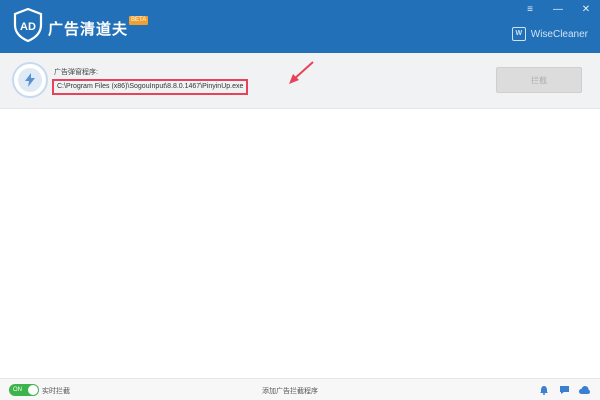 This screenshot has width=600, height=400. Describe the element at coordinates (301, 72) in the screenshot. I see `annotation-arrow-icon` at that location.